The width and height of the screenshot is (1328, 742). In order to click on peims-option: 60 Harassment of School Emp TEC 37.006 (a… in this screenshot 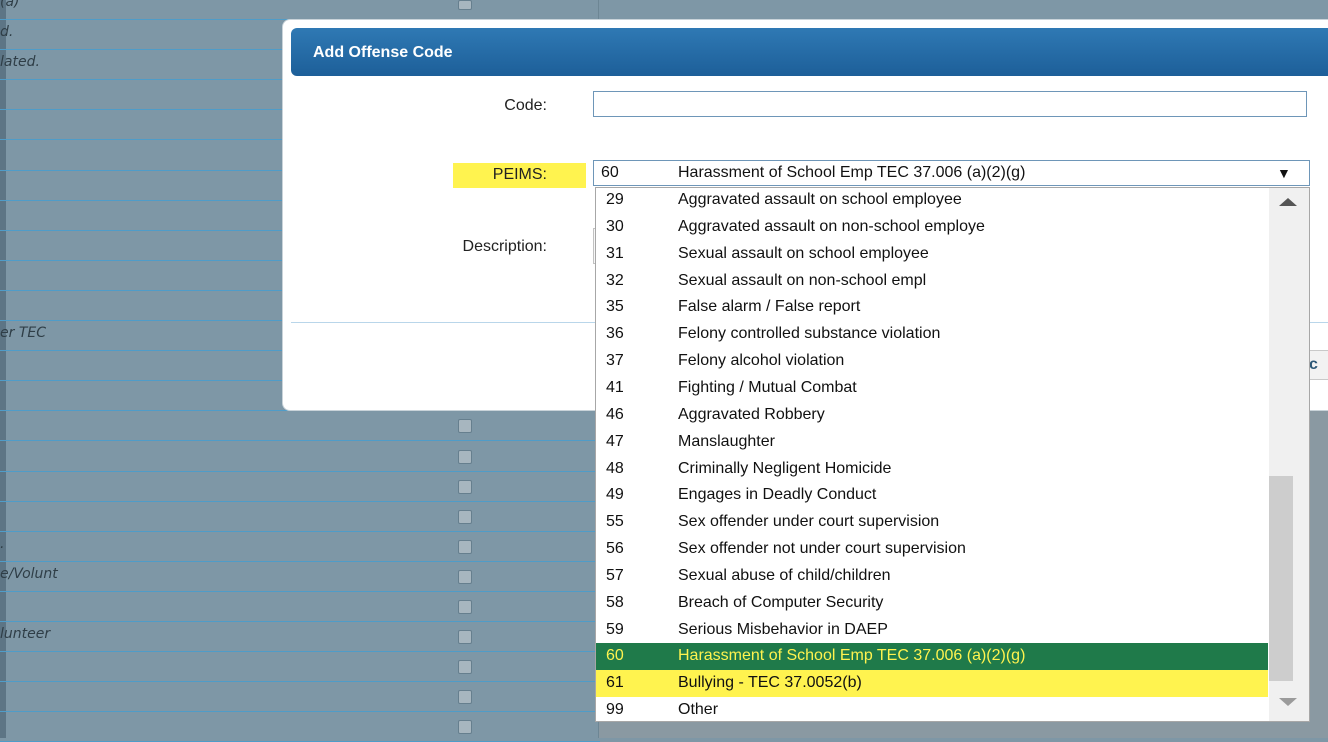, I will do `click(932, 657)`.